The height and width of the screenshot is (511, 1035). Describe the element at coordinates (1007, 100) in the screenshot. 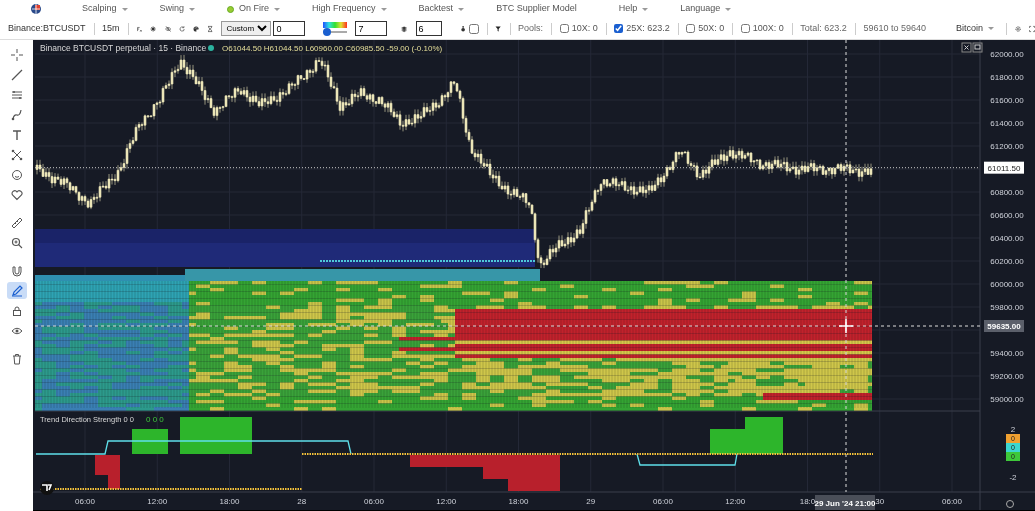

I see `price-label: 61600.00` at that location.